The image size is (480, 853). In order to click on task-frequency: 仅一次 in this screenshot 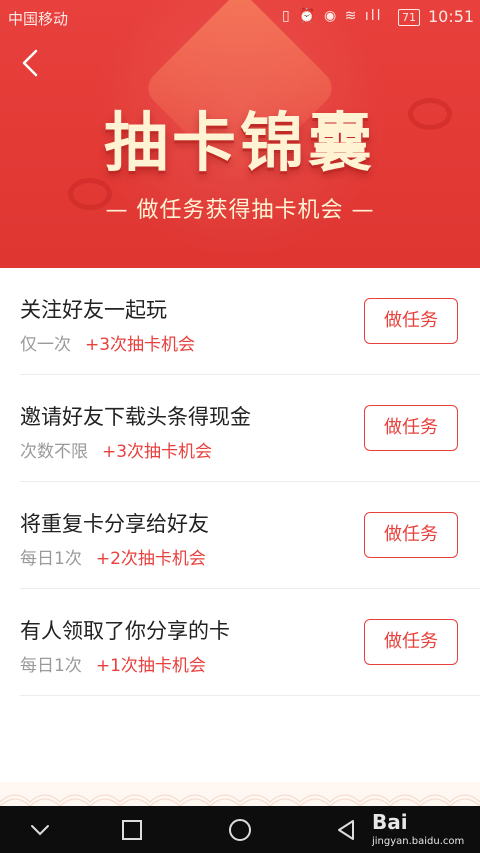, I will do `click(45, 345)`.